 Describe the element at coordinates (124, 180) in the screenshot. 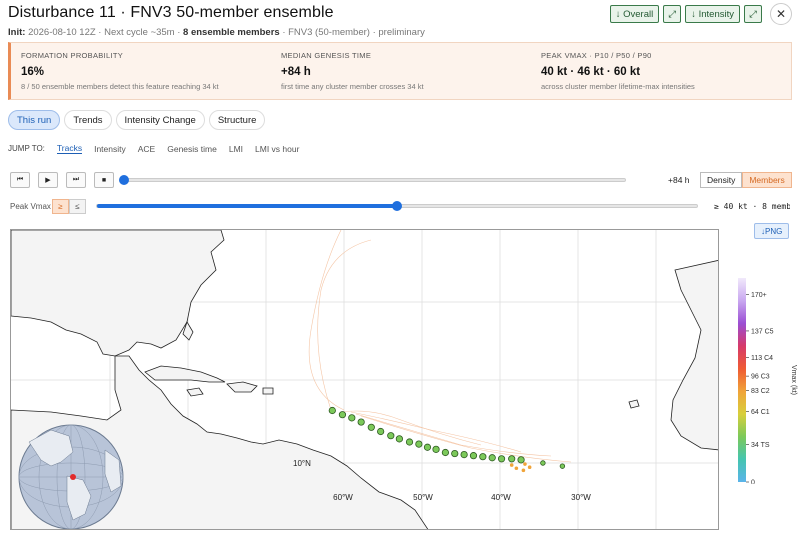

I see `time-slider-handle` at that location.